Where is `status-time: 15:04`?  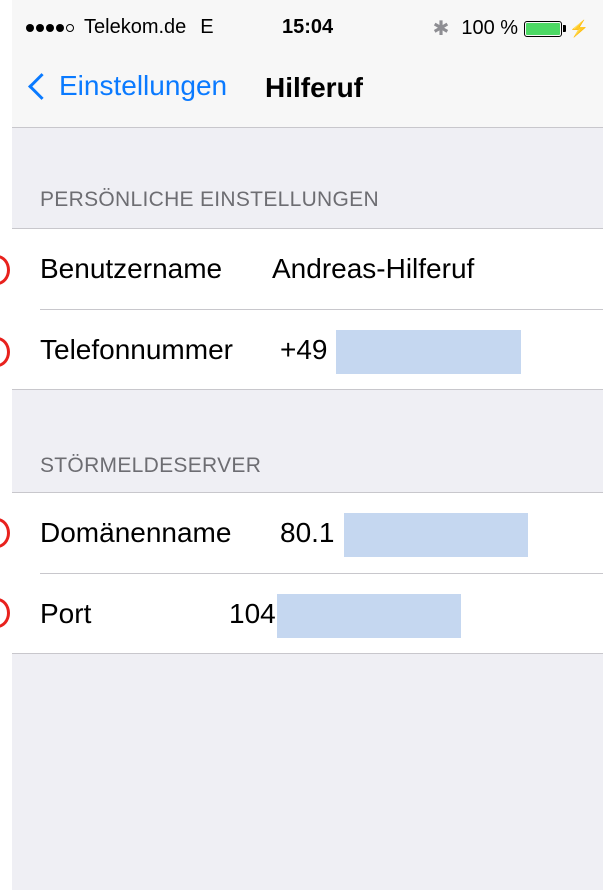
status-time: 15:04 is located at coordinates (308, 27).